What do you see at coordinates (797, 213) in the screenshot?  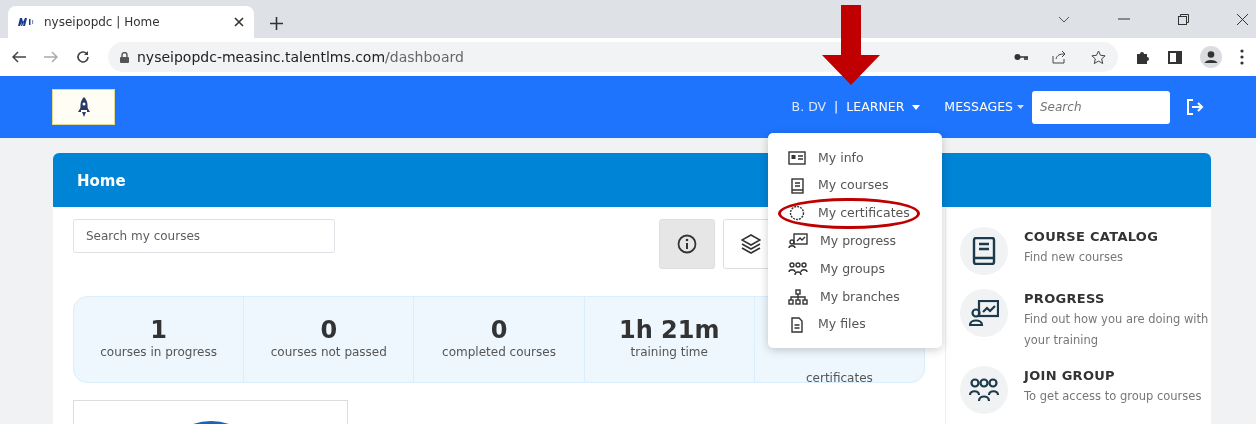 I see `badge-icon` at bounding box center [797, 213].